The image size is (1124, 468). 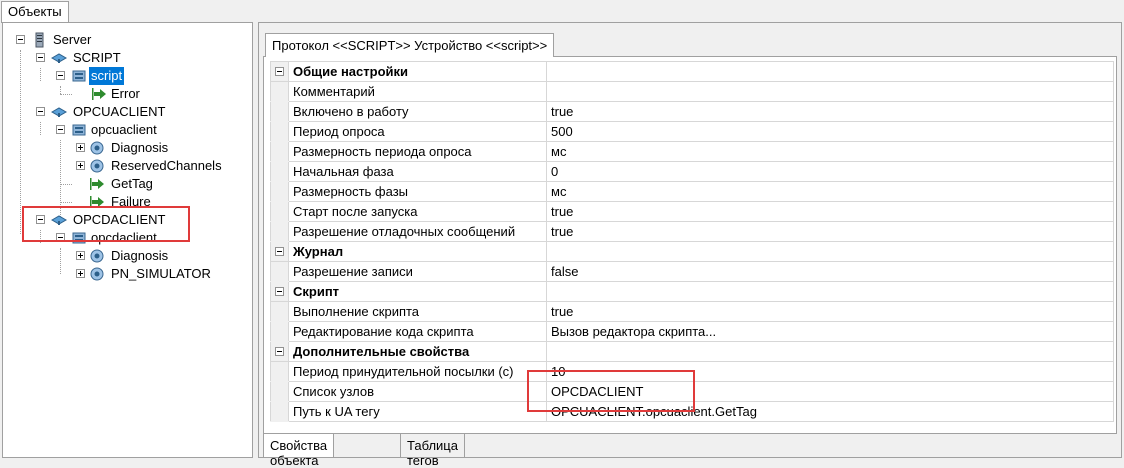 I want to click on tab-object-properties: Свойства объекта, so click(x=299, y=451).